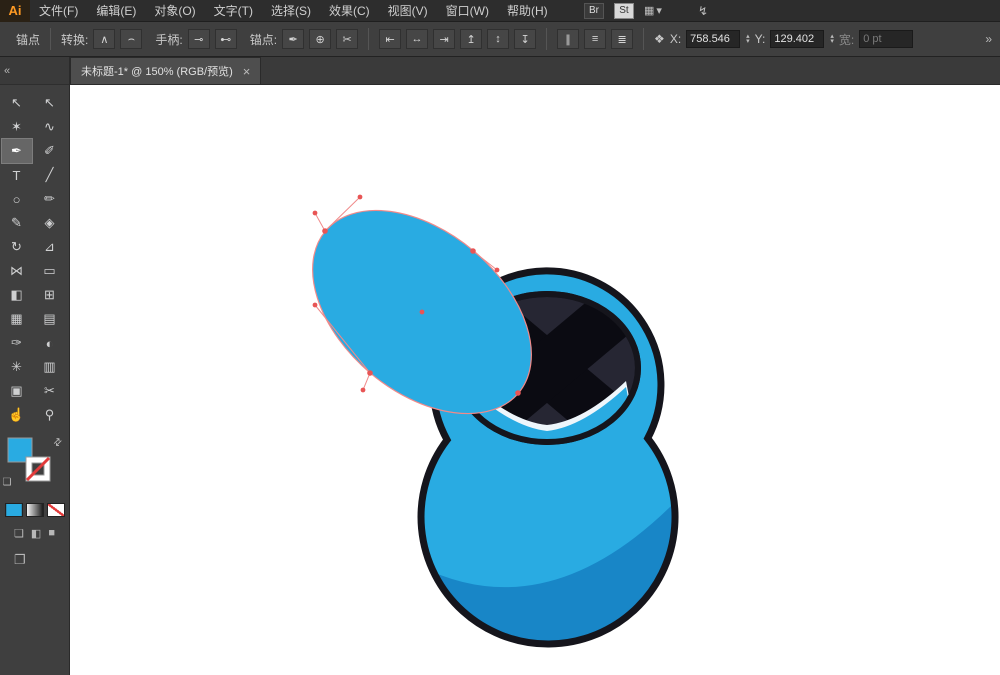 The width and height of the screenshot is (1000, 675). I want to click on screen-mode-menu-icon: ◧, so click(36, 533).